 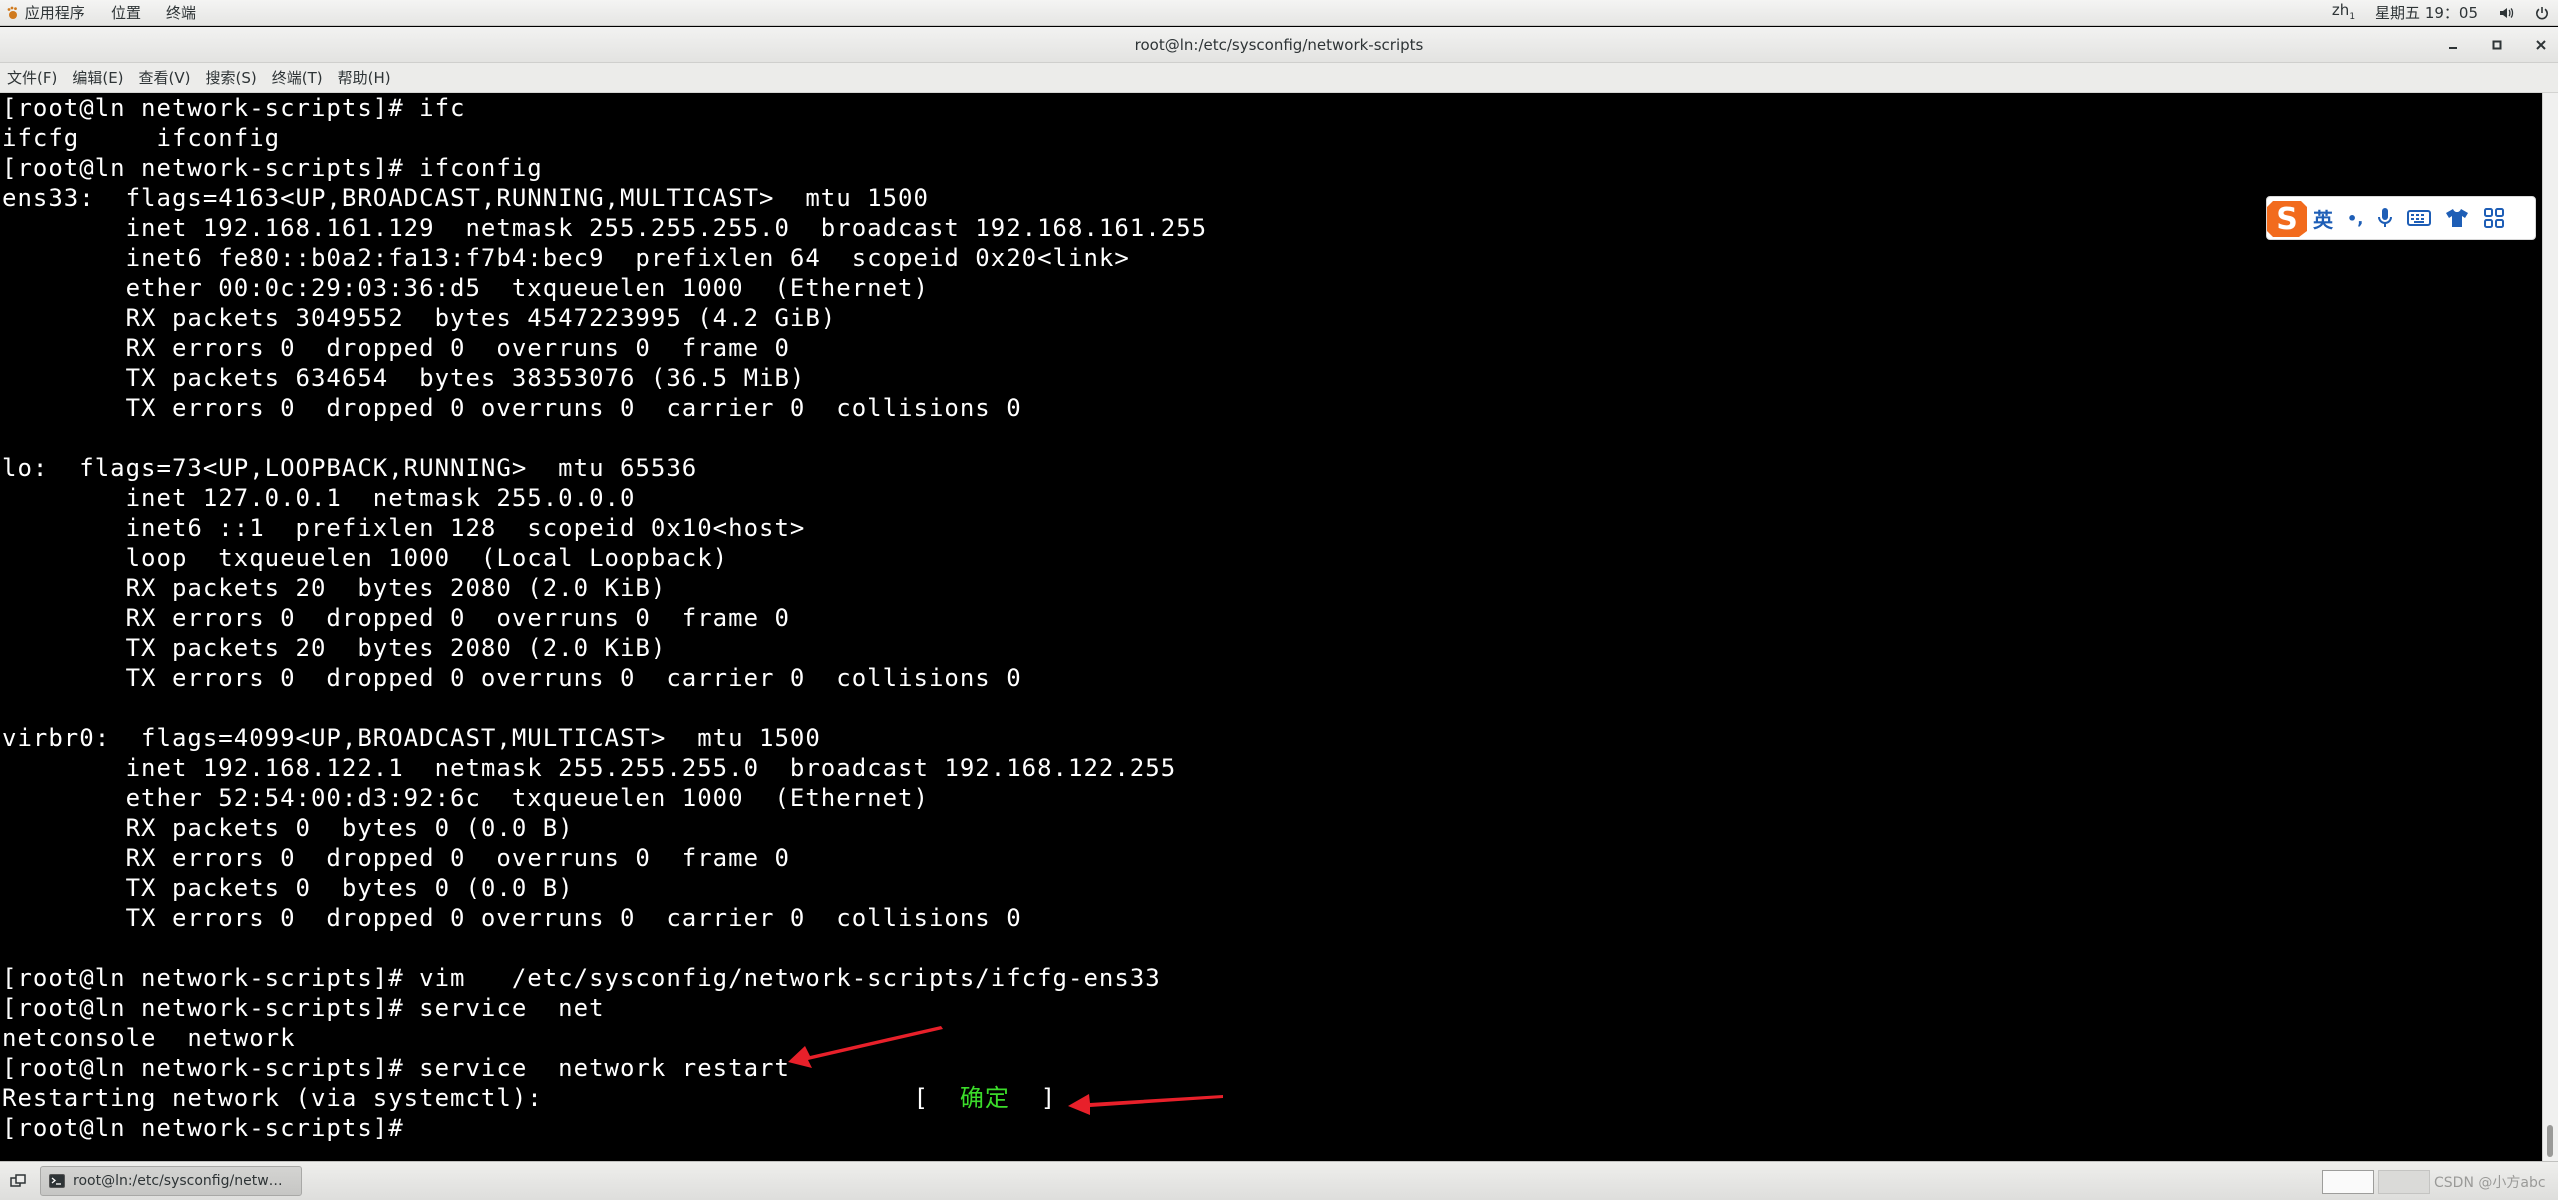 What do you see at coordinates (334, 648) in the screenshot?
I see `terminal-line: TX packets 20 bytes 2080 (2.0 KiB)` at bounding box center [334, 648].